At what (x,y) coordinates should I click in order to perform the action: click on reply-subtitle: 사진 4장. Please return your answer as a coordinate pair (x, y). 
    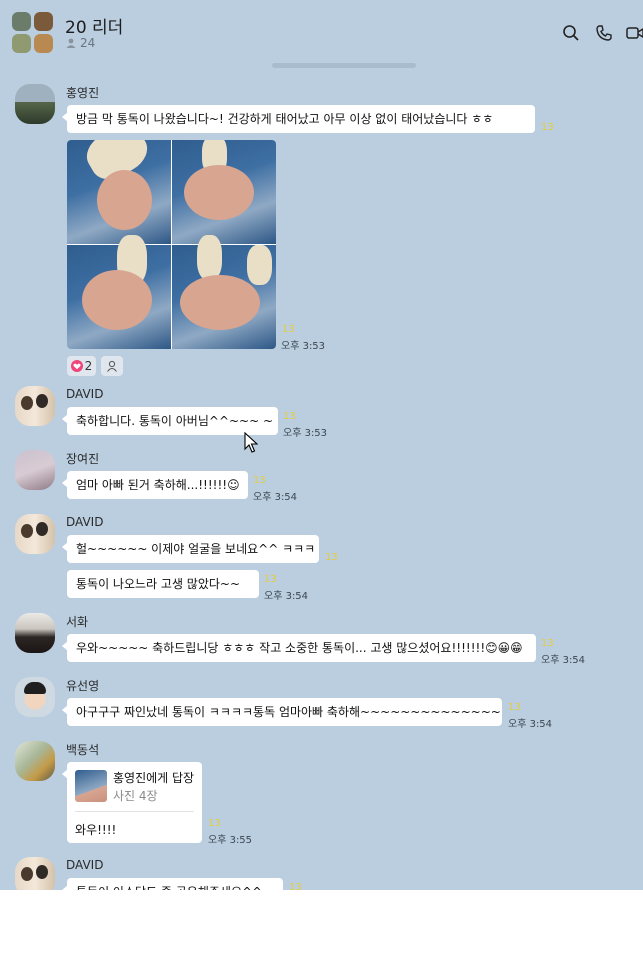
    Looking at the image, I should click on (135, 796).